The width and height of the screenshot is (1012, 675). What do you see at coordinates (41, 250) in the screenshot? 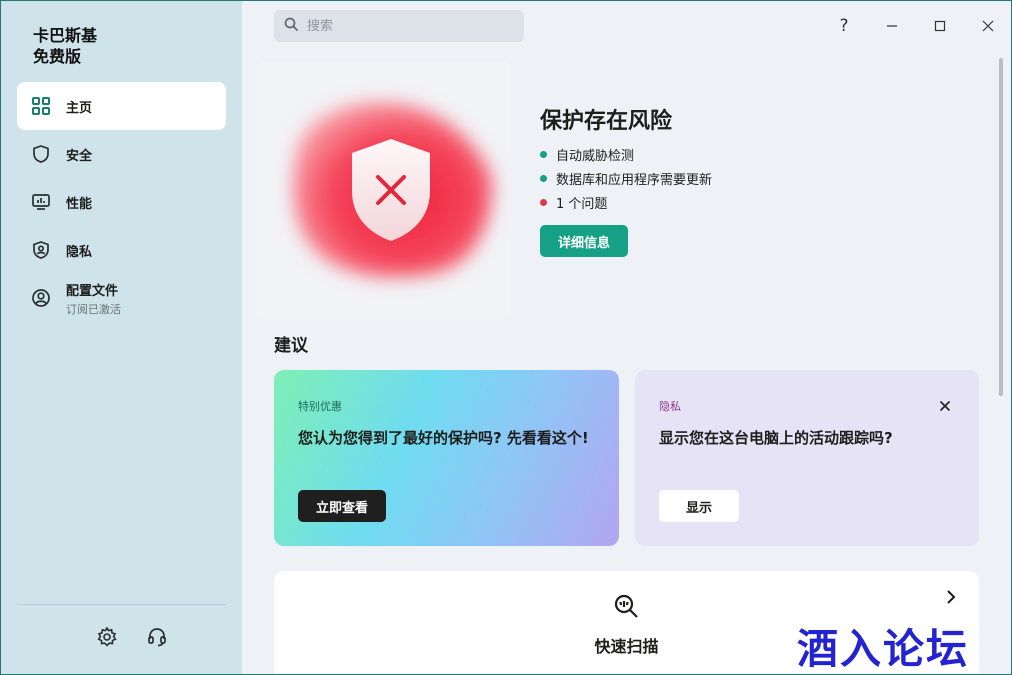
I see `privacy-shield-icon` at bounding box center [41, 250].